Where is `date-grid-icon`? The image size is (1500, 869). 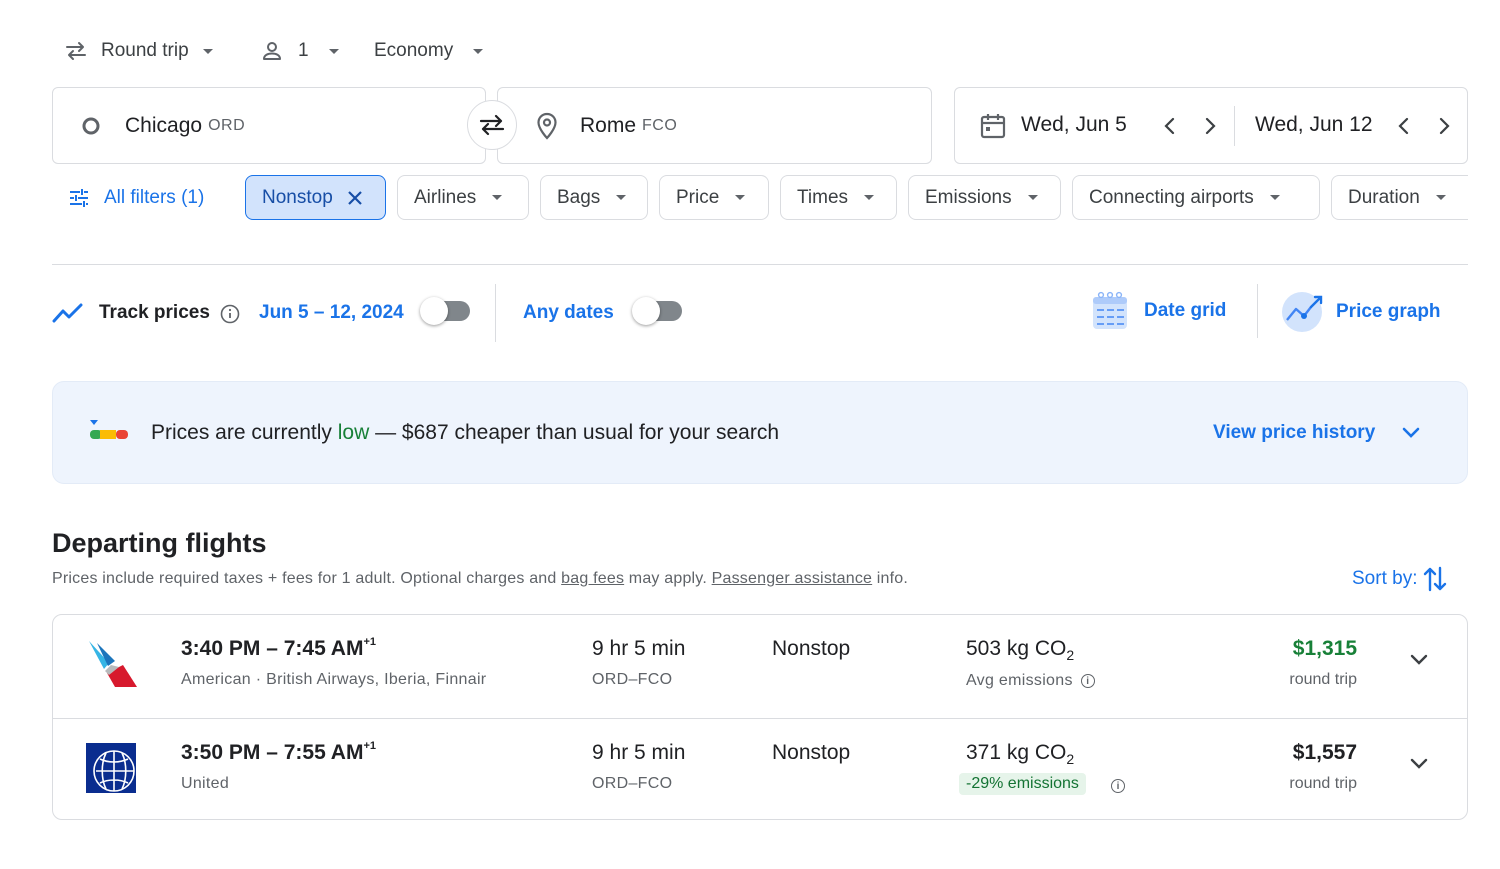
date-grid-icon is located at coordinates (1110, 311).